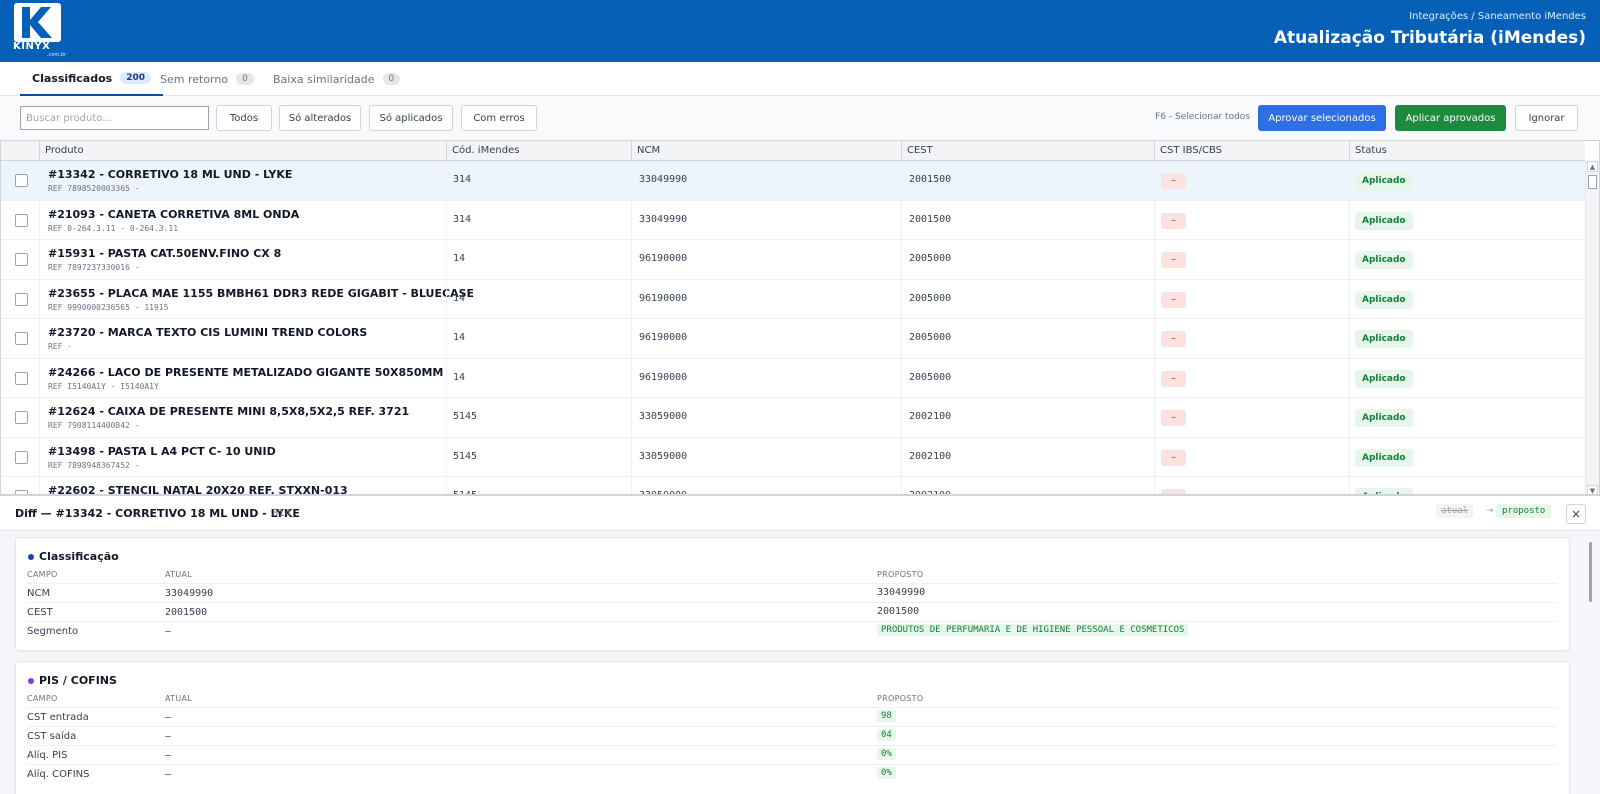  What do you see at coordinates (244, 118) in the screenshot?
I see `filter-todos-button: Todos` at bounding box center [244, 118].